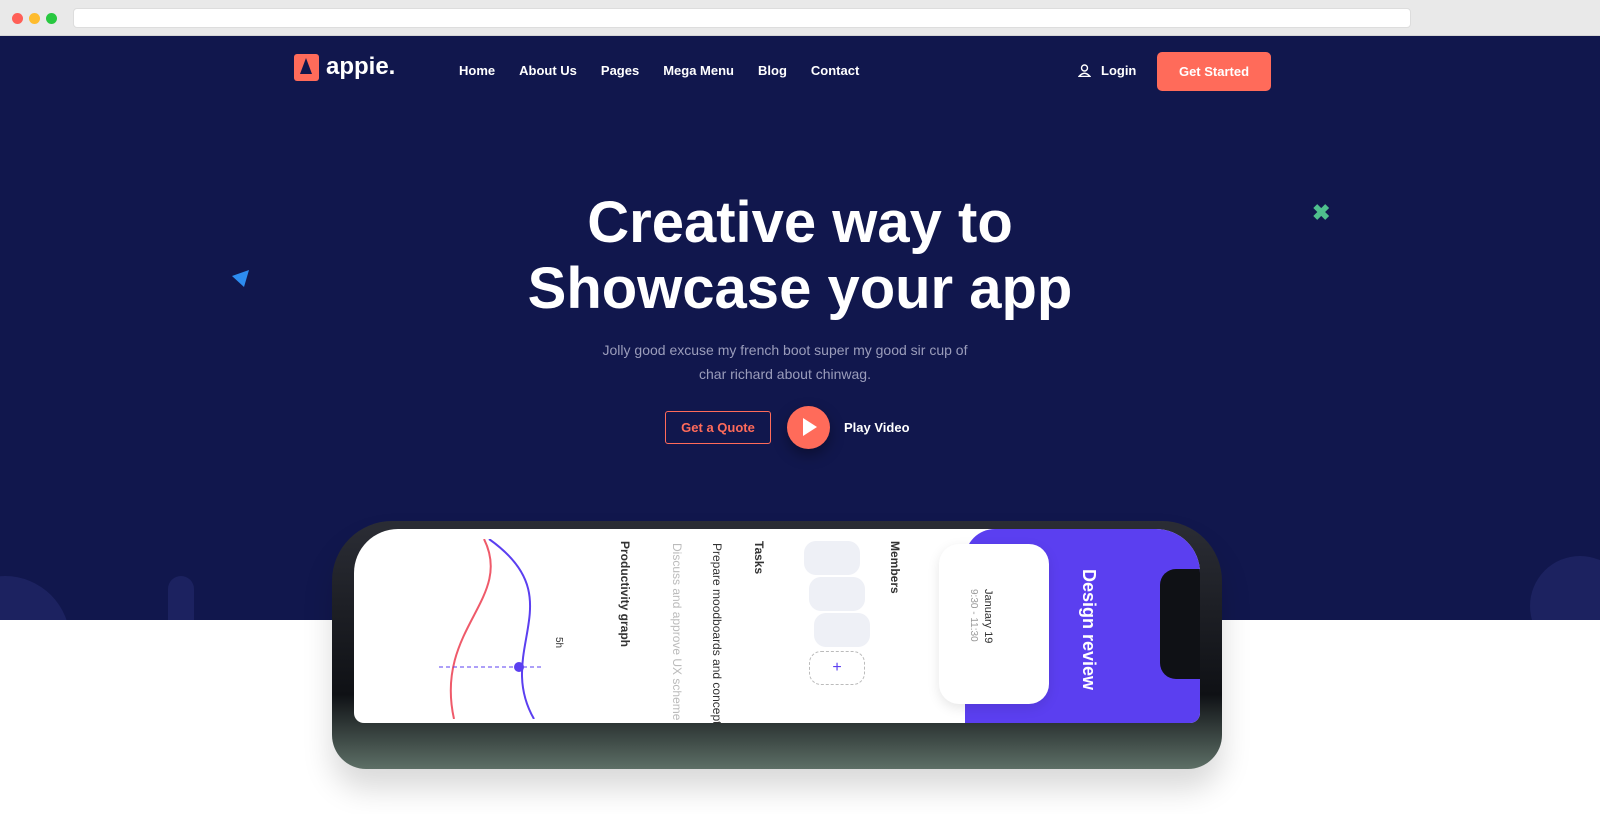 This screenshot has height=814, width=1600. I want to click on add-member-button: +, so click(837, 668).